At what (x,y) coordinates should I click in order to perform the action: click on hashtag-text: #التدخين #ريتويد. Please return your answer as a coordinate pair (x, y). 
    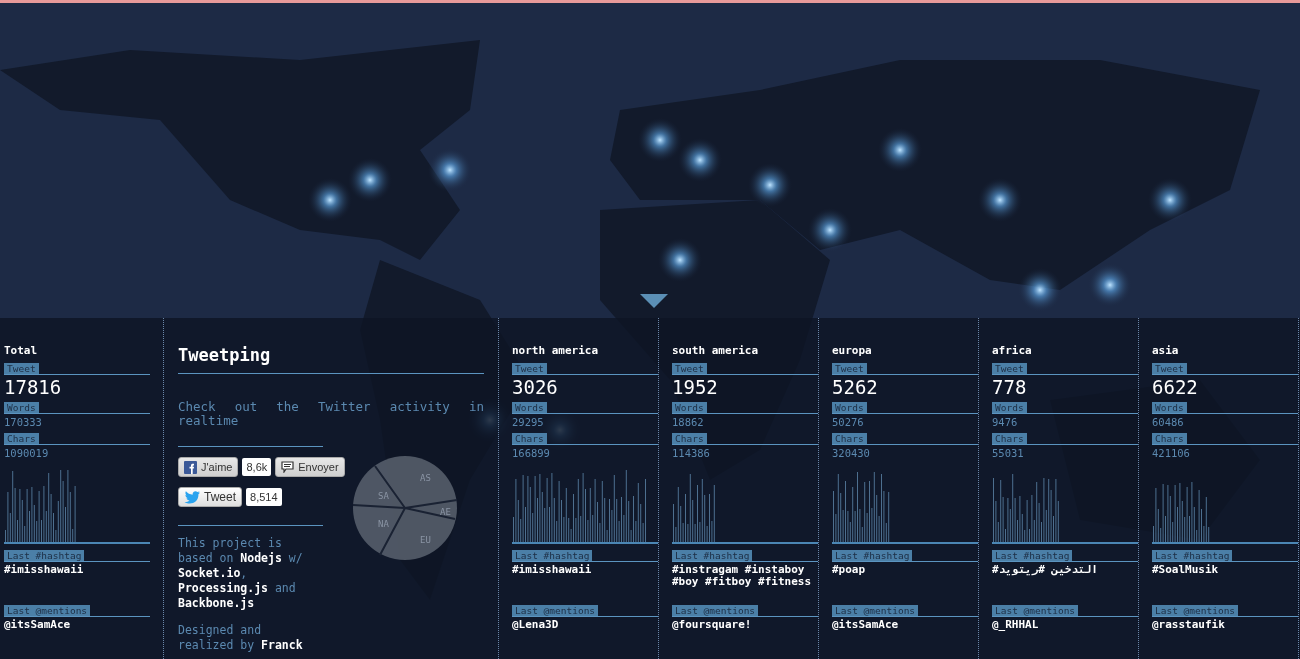
    Looking at the image, I should click on (1045, 570).